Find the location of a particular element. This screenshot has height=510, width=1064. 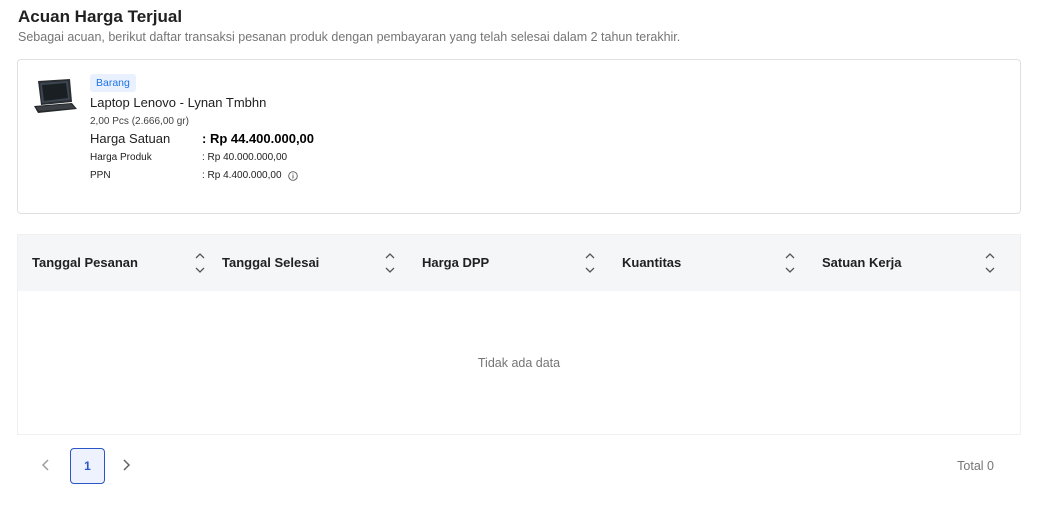

chevron-left-icon is located at coordinates (46, 465).